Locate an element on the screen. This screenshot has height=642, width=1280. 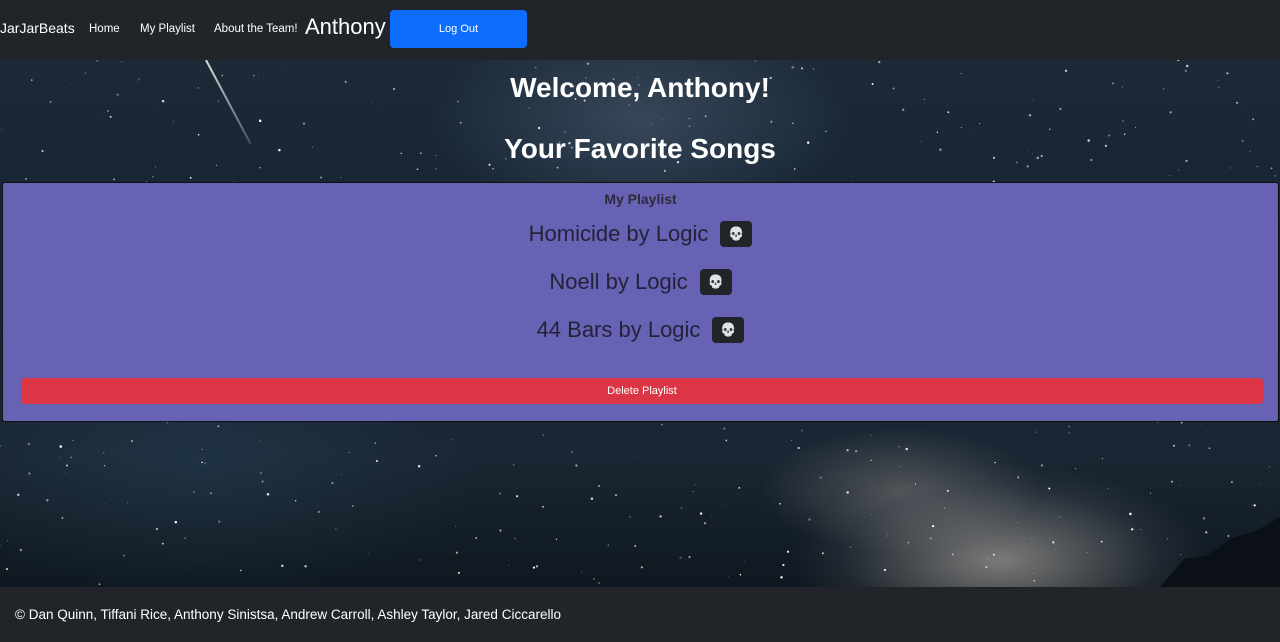
nav-link-home: Home is located at coordinates (104, 29).